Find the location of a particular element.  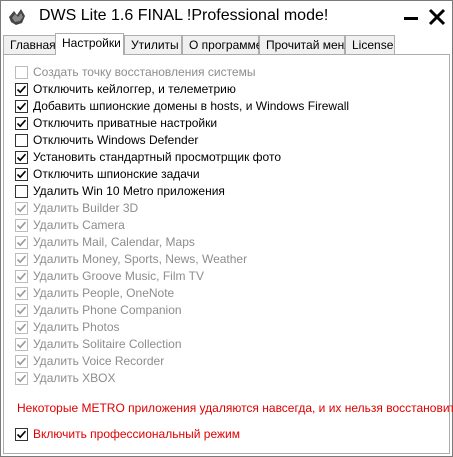

option-label: Удалить XBOX is located at coordinates (74, 378).